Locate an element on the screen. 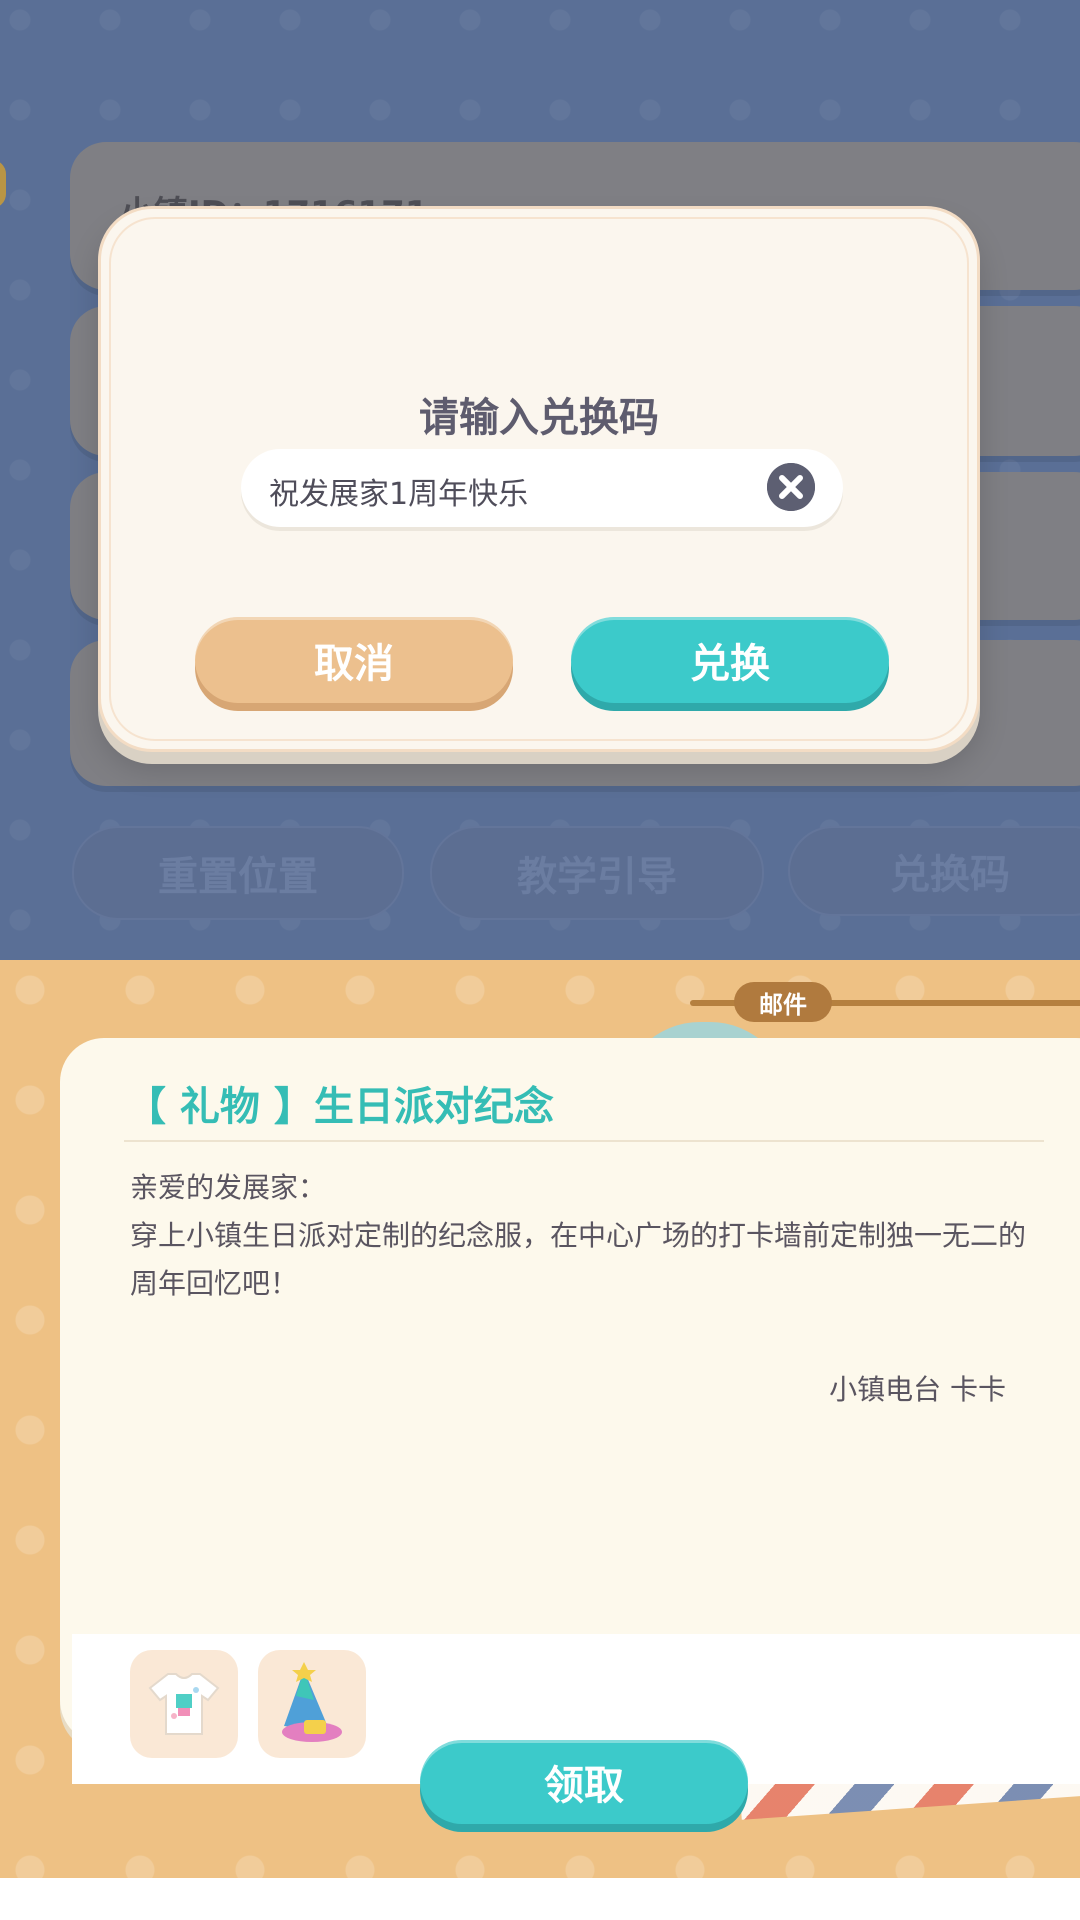  close-circle-icon is located at coordinates (791, 487).